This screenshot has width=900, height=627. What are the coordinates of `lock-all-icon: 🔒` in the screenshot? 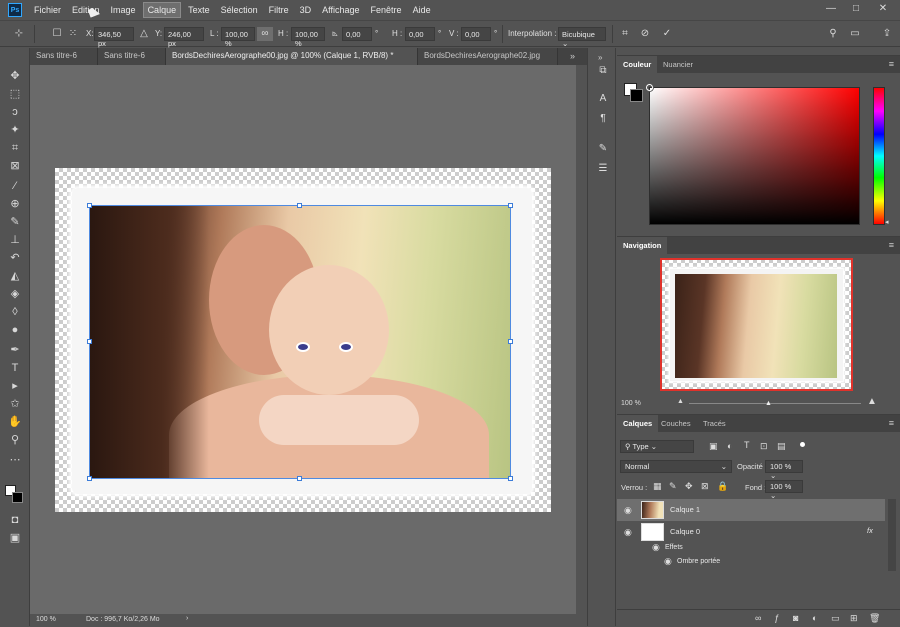 It's located at (722, 486).